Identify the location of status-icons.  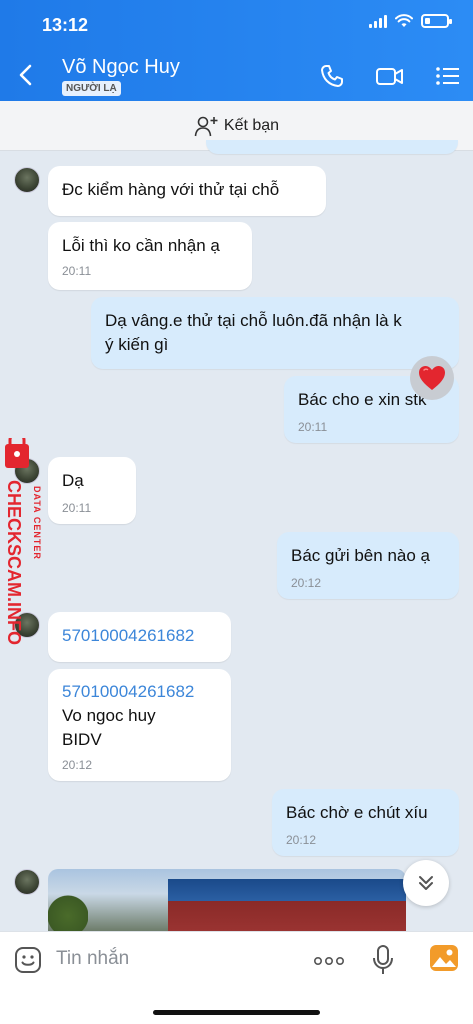
(410, 21).